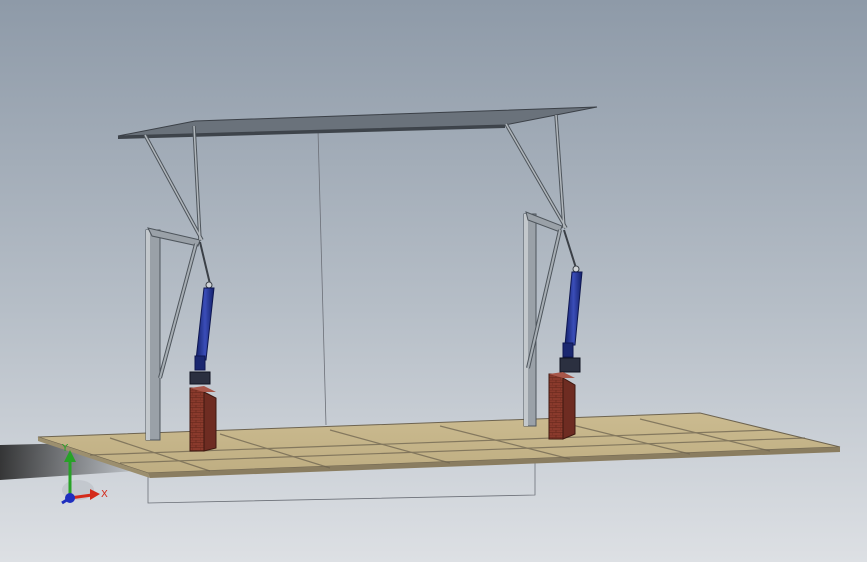 The image size is (867, 562). I want to click on y-axis-label: Y, so click(65, 448).